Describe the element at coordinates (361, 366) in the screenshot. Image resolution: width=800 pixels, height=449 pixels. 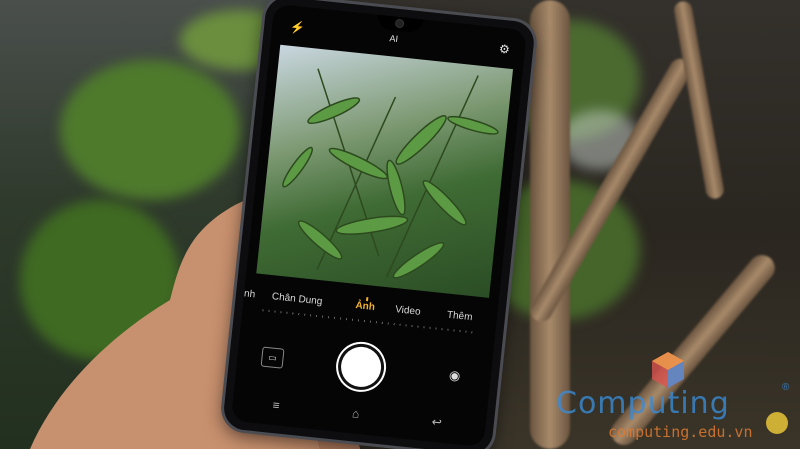
I see `shutter-button` at that location.